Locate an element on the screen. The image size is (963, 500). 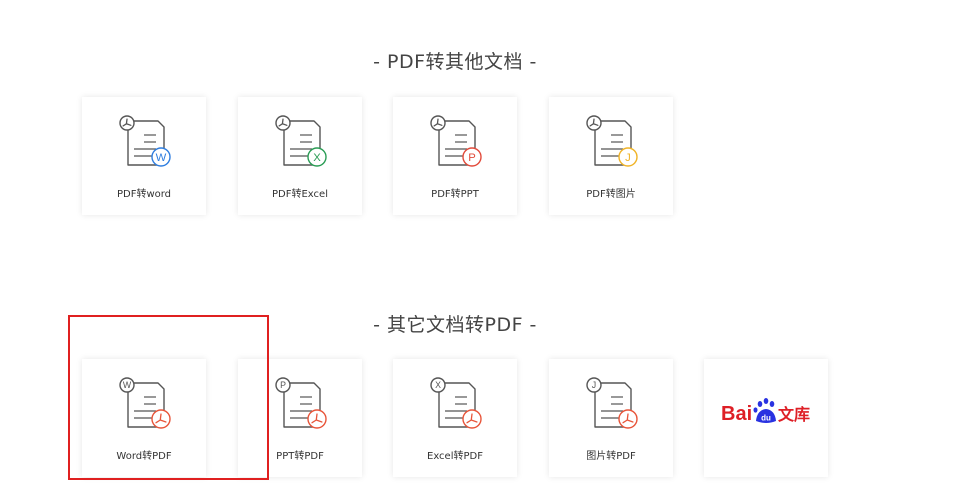
card-label: PDF转图片 is located at coordinates (611, 194).